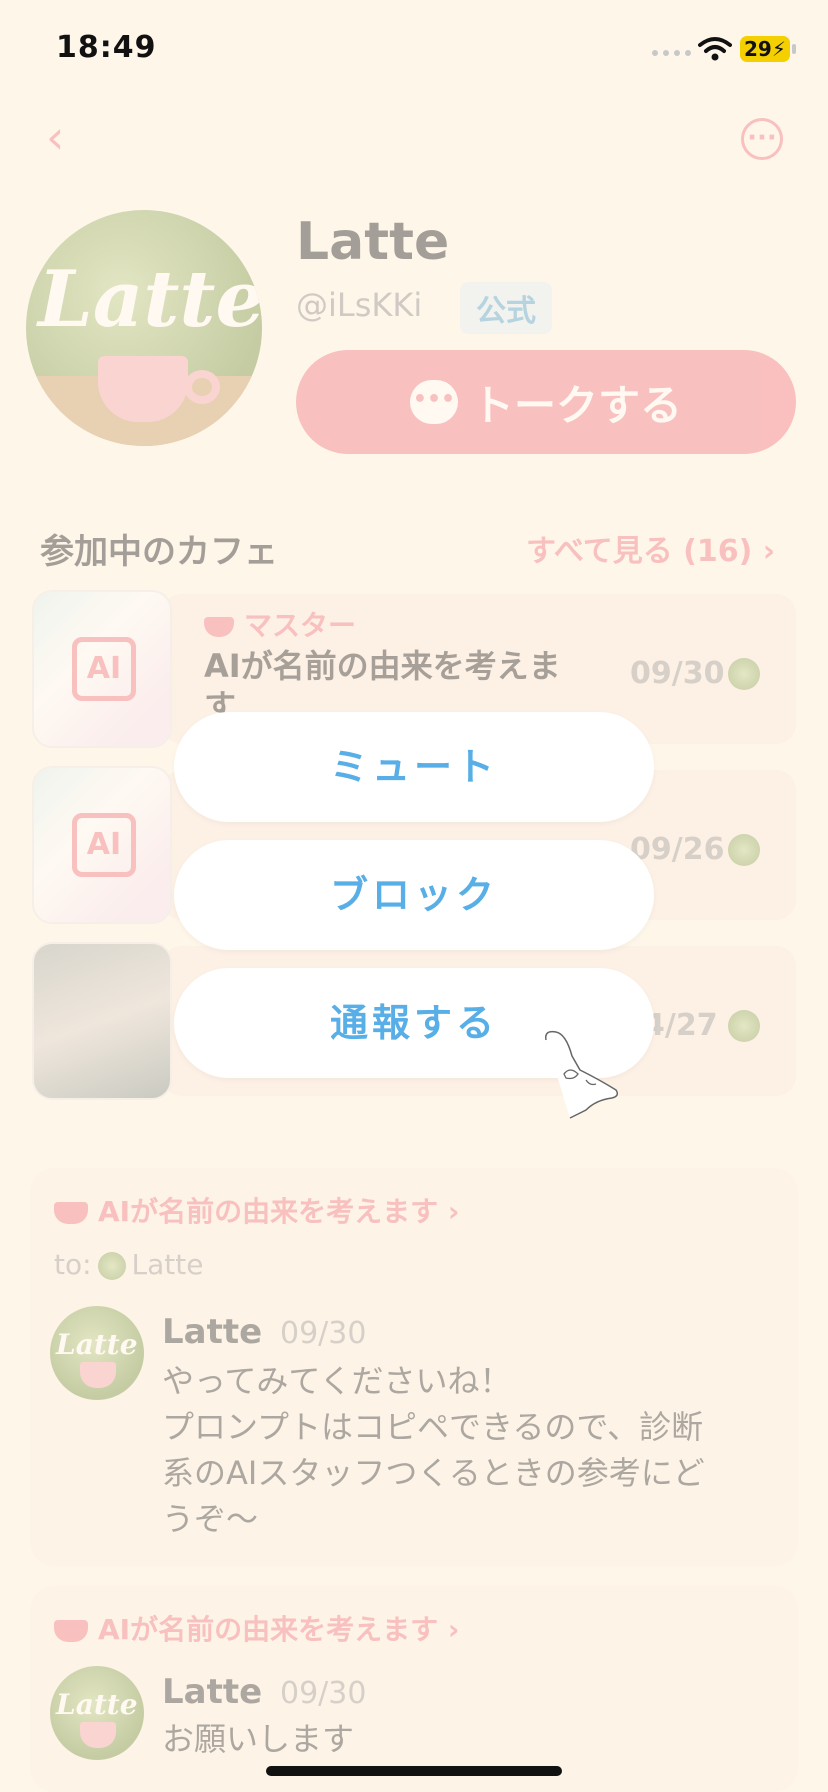 The width and height of the screenshot is (828, 1792). Describe the element at coordinates (506, 308) in the screenshot. I see `official-badge: 公式` at that location.